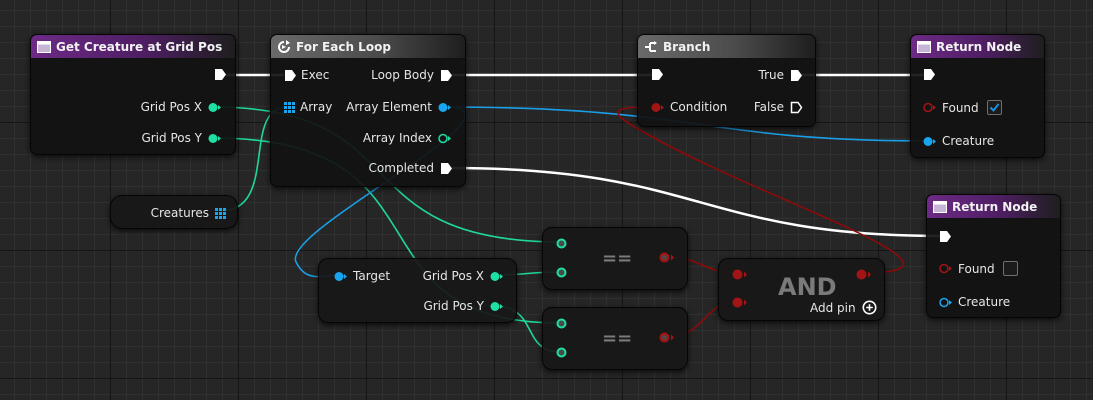 The width and height of the screenshot is (1093, 400). I want to click on branch-exec-input-pin, so click(657, 74).